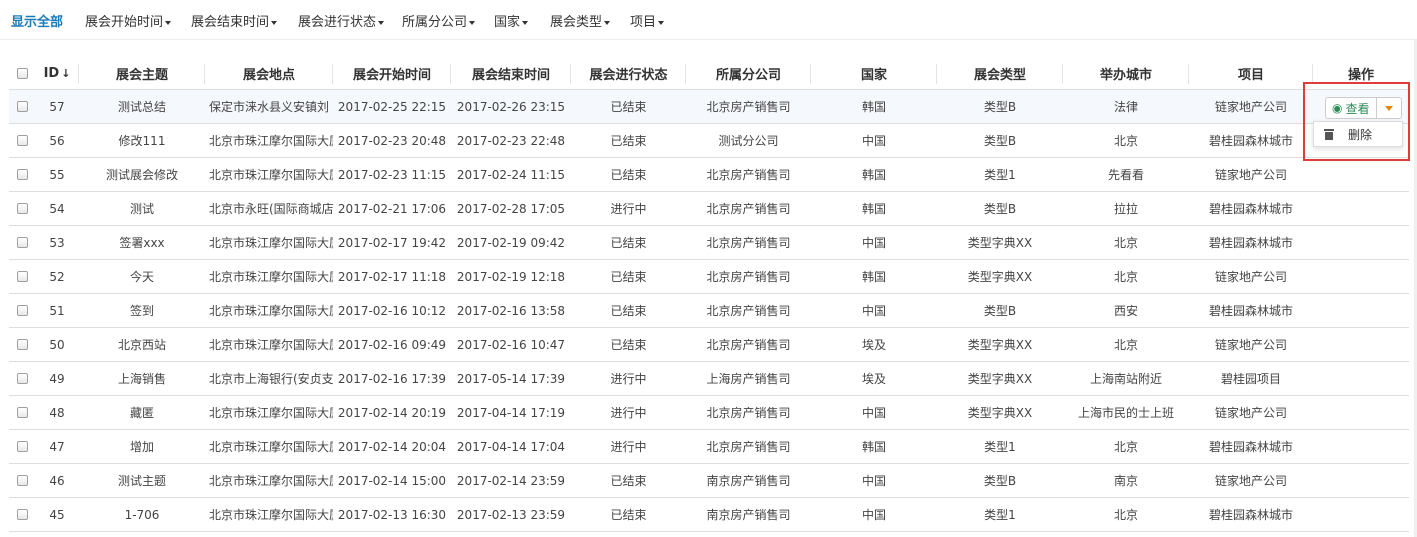 The width and height of the screenshot is (1417, 537). What do you see at coordinates (748, 379) in the screenshot?
I see `cell-branch: 上海房产销售司` at bounding box center [748, 379].